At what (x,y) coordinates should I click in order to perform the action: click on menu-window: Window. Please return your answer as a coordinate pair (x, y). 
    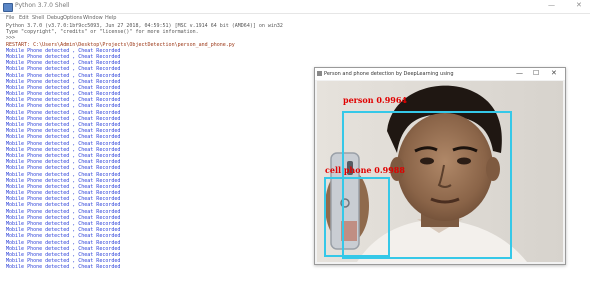
    Looking at the image, I should click on (93, 18).